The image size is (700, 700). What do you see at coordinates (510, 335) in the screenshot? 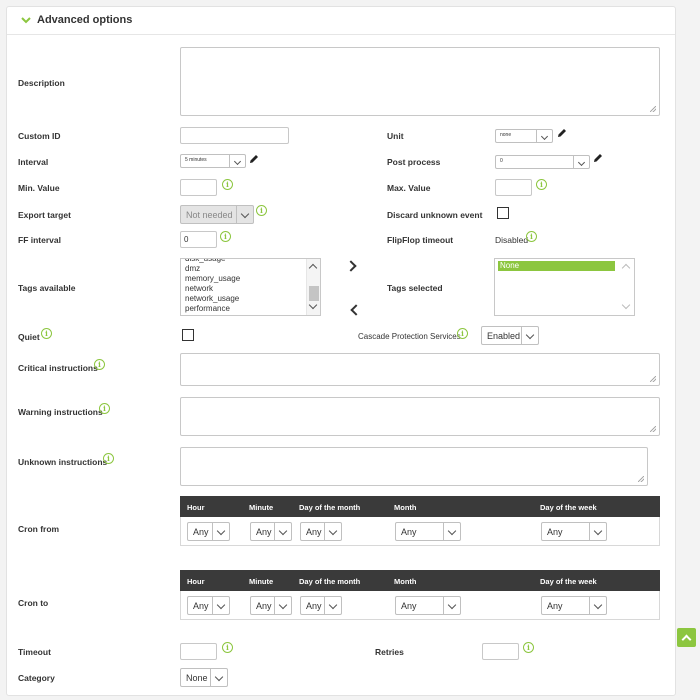
I see `cascade-select: Enabled` at bounding box center [510, 335].